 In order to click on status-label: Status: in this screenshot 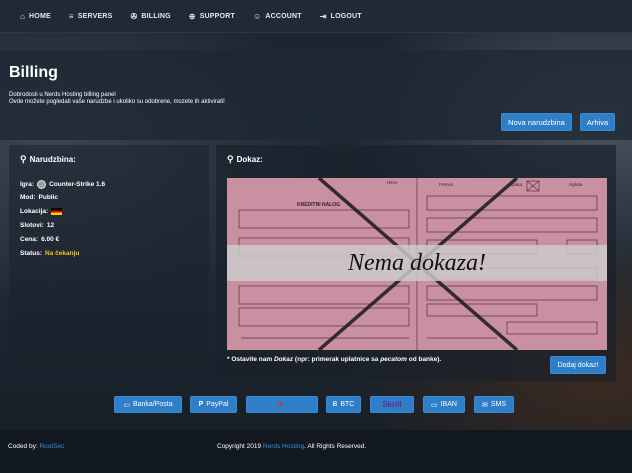, I will do `click(31, 253)`.